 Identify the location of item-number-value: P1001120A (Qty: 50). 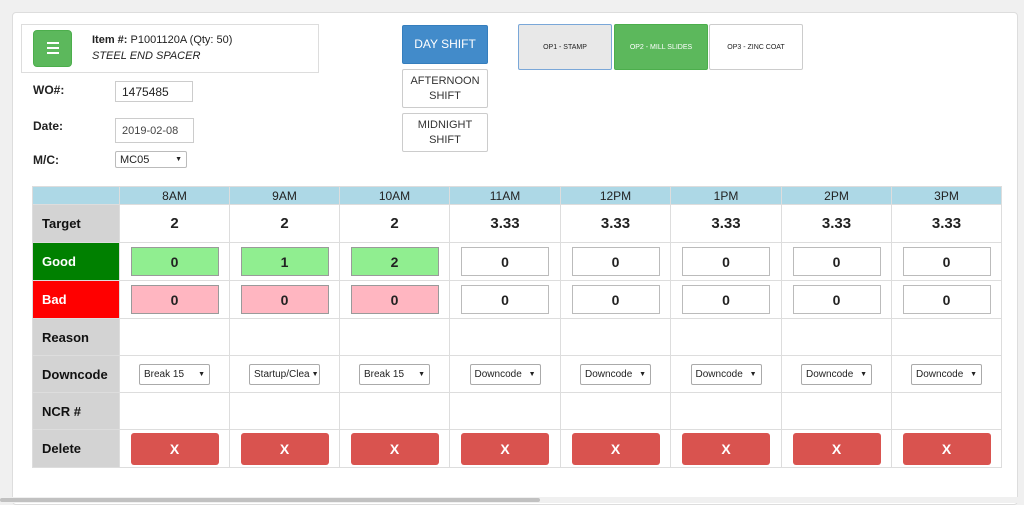
(181, 40).